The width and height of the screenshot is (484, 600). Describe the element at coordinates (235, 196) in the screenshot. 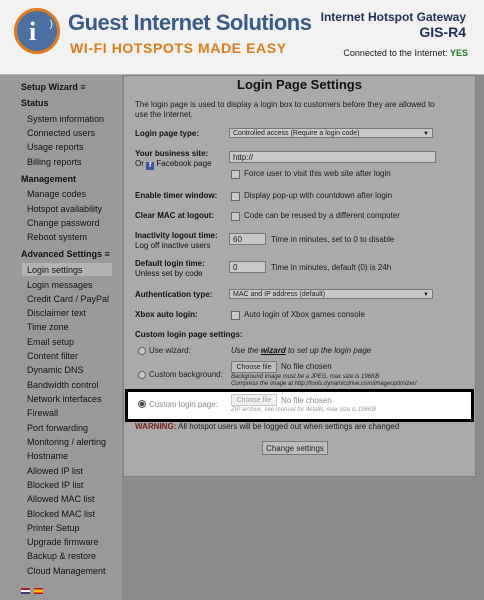

I see `timer-window-checkbox` at that location.